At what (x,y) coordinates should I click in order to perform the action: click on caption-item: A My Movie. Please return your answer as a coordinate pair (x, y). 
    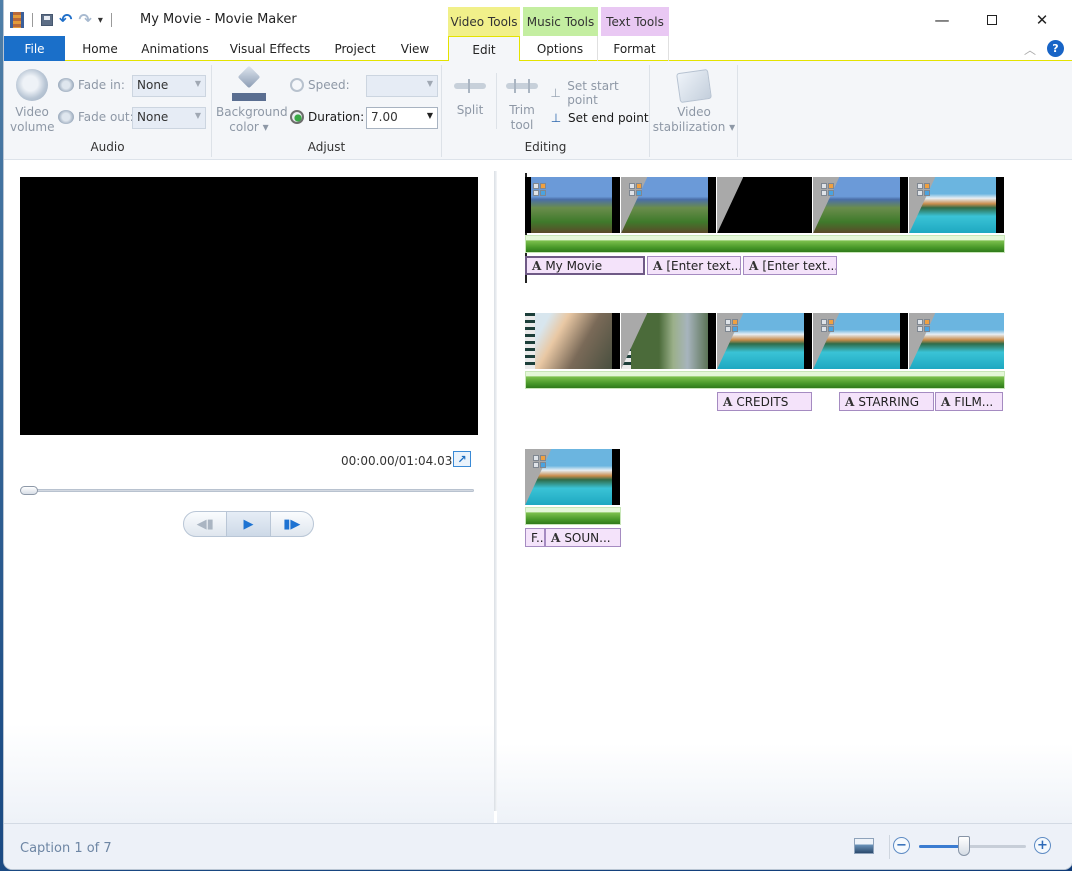
    Looking at the image, I should click on (585, 265).